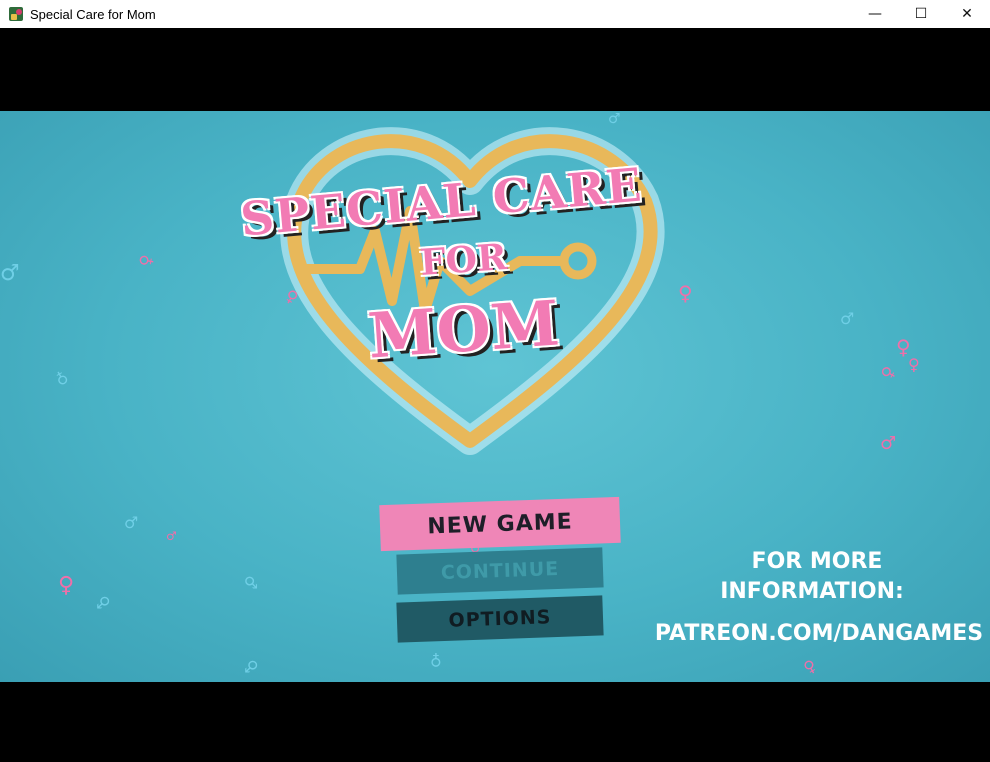 The height and width of the screenshot is (762, 990). Describe the element at coordinates (495, 14) in the screenshot. I see `window-titlebar: Special Care for Mom — ☐ ✕` at that location.